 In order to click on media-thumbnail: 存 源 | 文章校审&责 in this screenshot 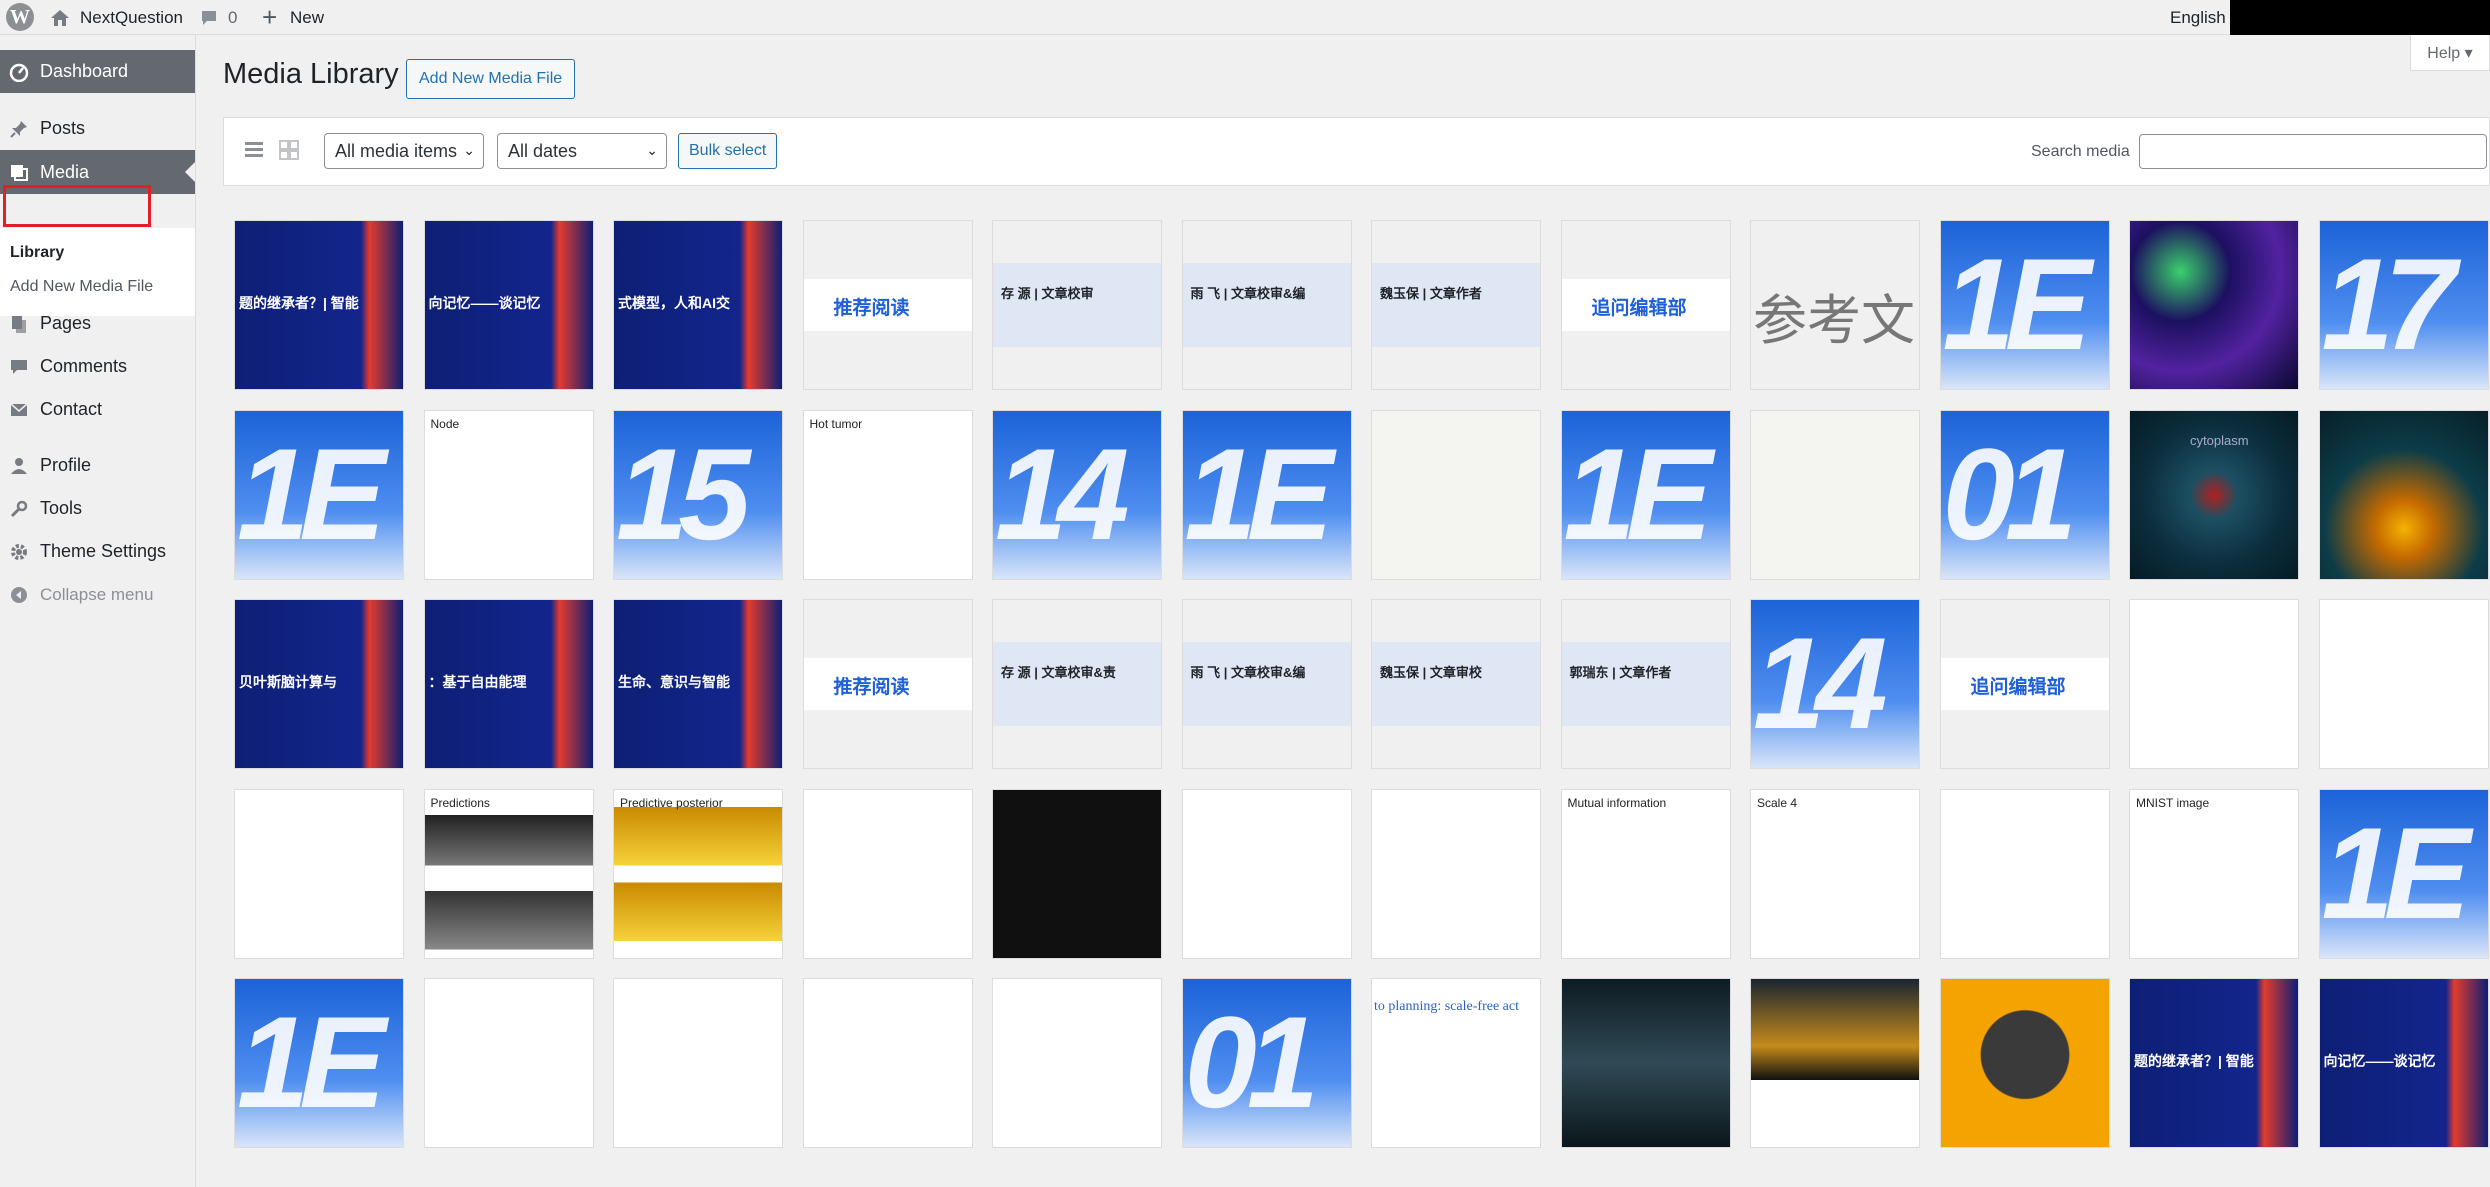, I will do `click(1077, 684)`.